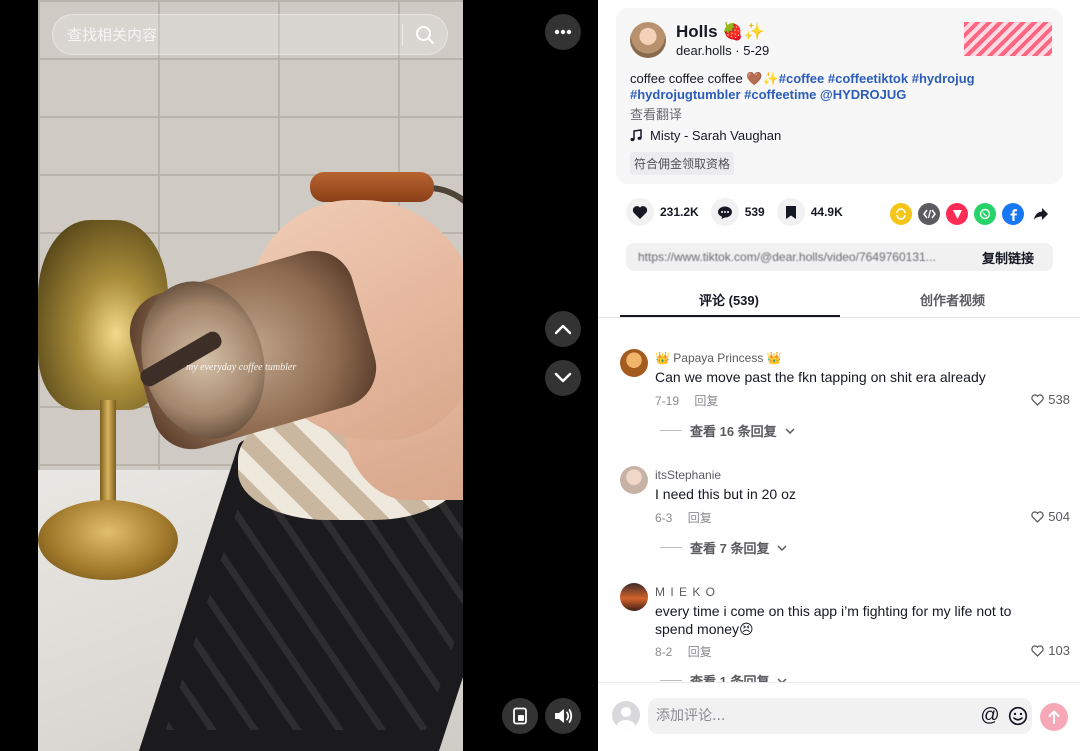  What do you see at coordinates (1008, 257) in the screenshot?
I see `copy-link-button: 复制链接` at bounding box center [1008, 257].